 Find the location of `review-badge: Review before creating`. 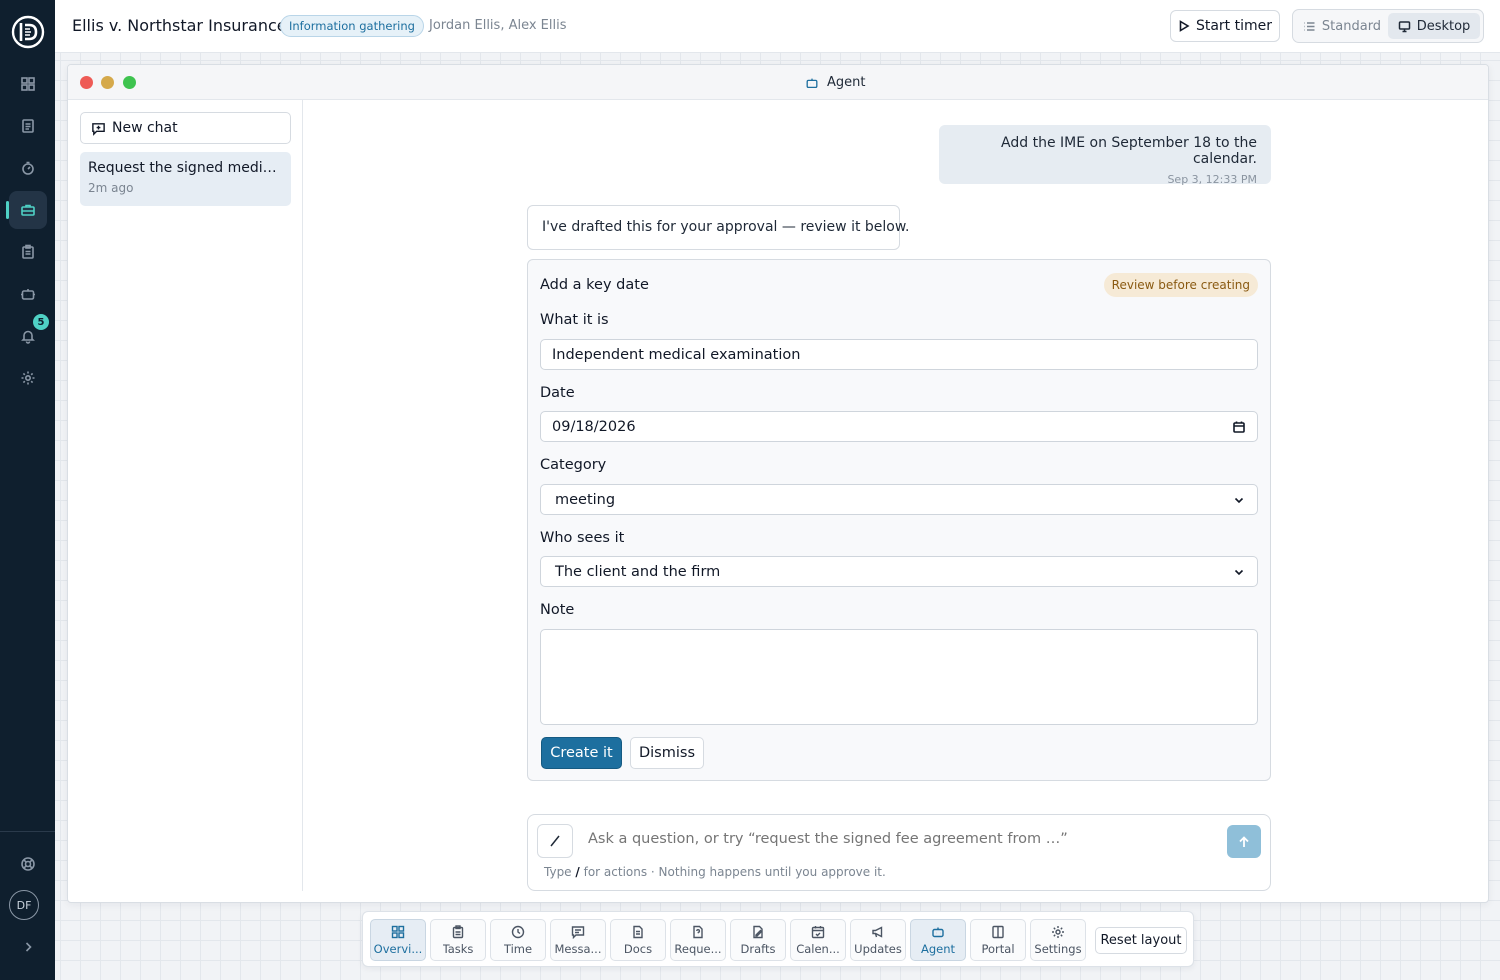

review-badge: Review before creating is located at coordinates (1180, 285).